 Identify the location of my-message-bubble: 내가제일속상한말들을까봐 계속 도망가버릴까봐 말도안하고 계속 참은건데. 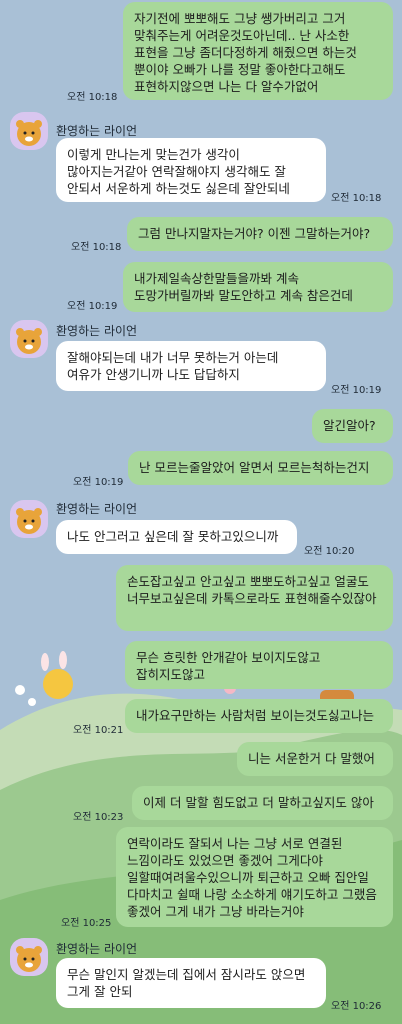
(258, 287).